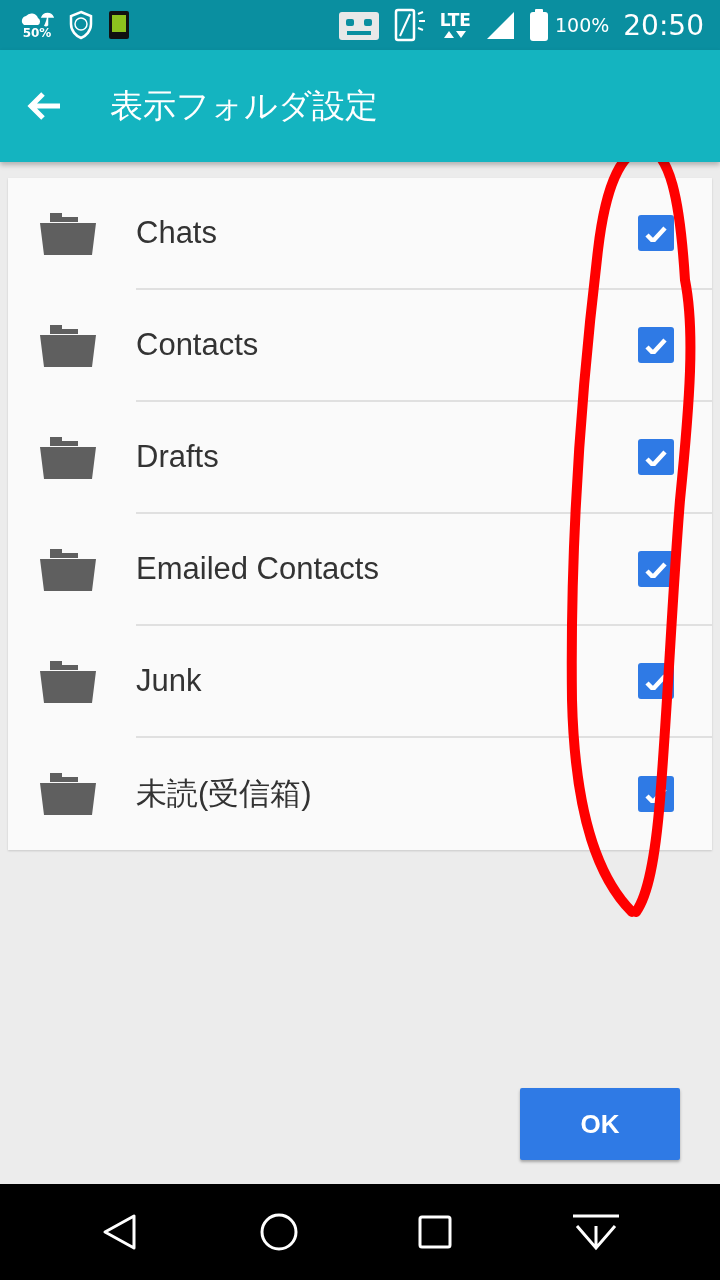  I want to click on folder-name: Chats, so click(176, 233).